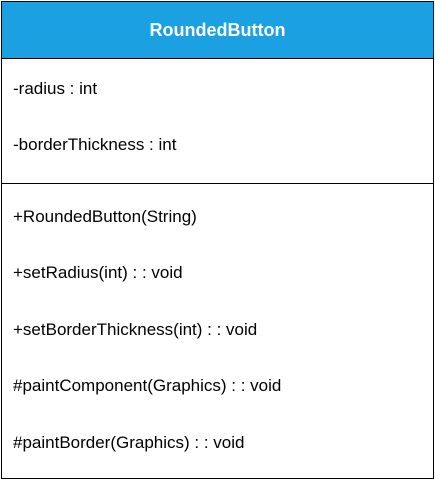 The height and width of the screenshot is (480, 435). I want to click on method-paint-component: #paintComponent(Graphics) : : void, so click(147, 385).